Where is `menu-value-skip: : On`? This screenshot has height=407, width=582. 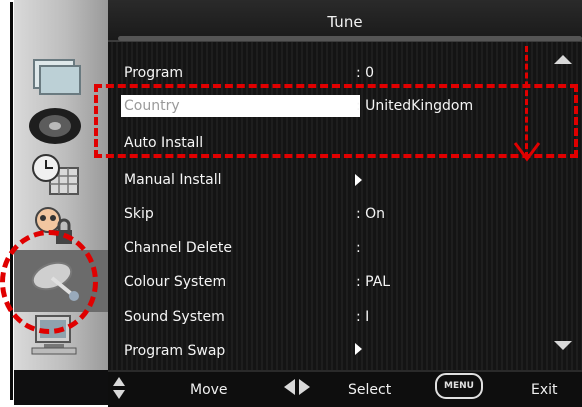
menu-value-skip: : On is located at coordinates (371, 214).